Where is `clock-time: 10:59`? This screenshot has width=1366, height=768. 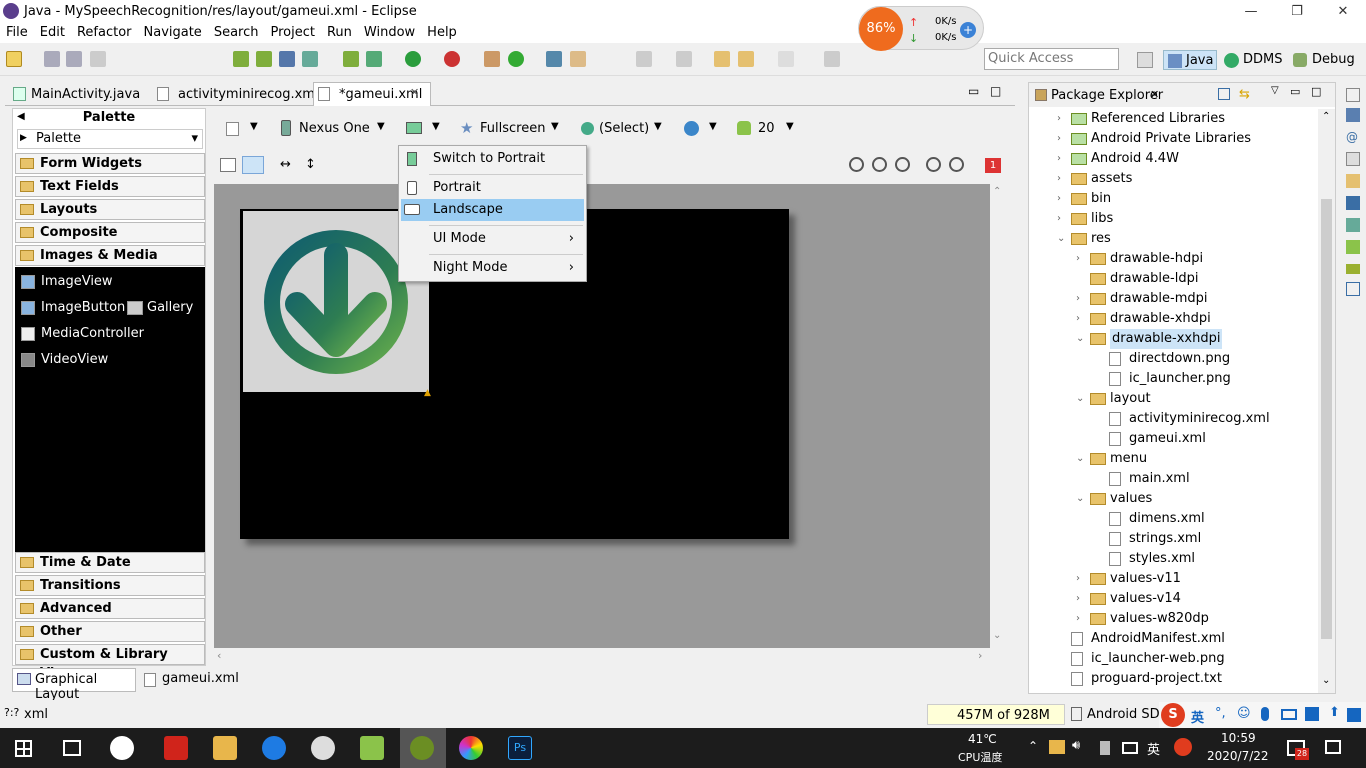
clock-time: 10:59 is located at coordinates (1238, 738).